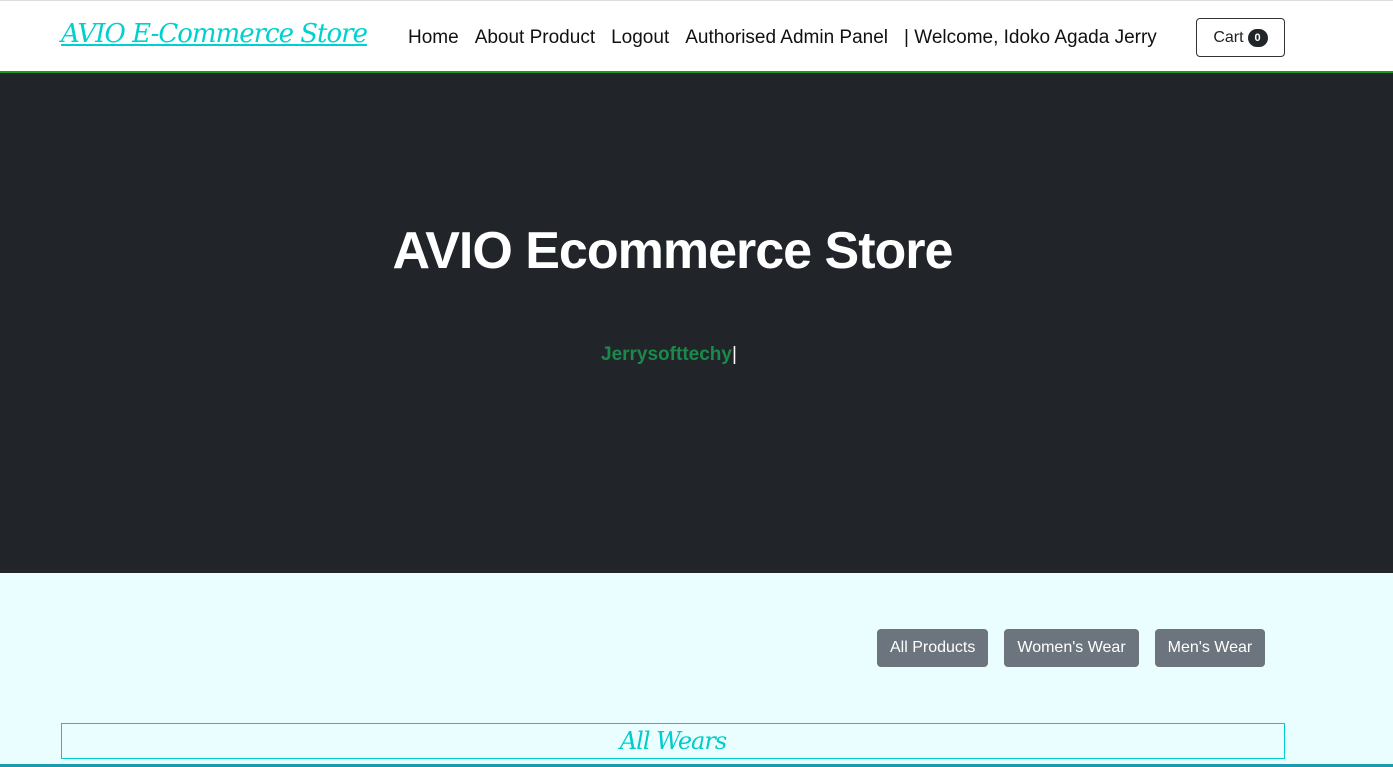  Describe the element at coordinates (933, 648) in the screenshot. I see `filter-all-products: All Products` at that location.